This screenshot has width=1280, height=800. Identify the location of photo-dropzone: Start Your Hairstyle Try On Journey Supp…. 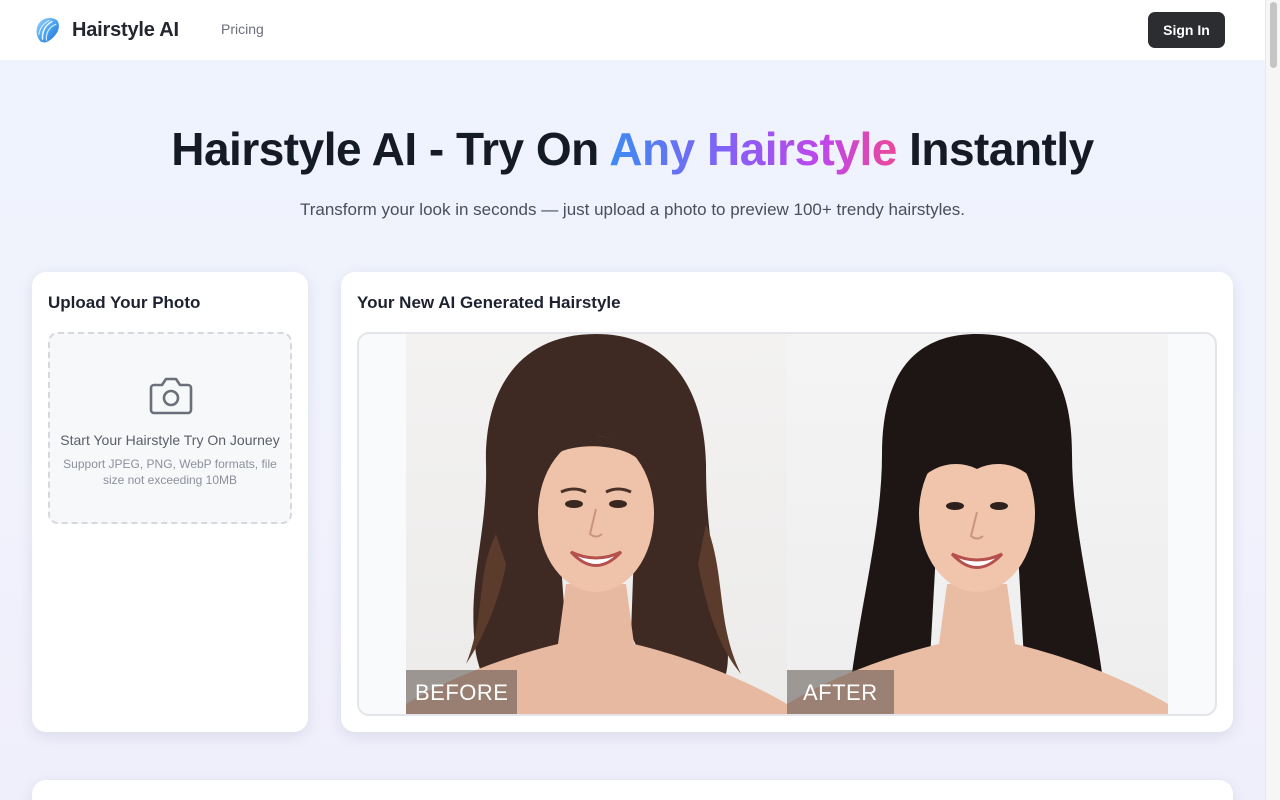
(170, 428).